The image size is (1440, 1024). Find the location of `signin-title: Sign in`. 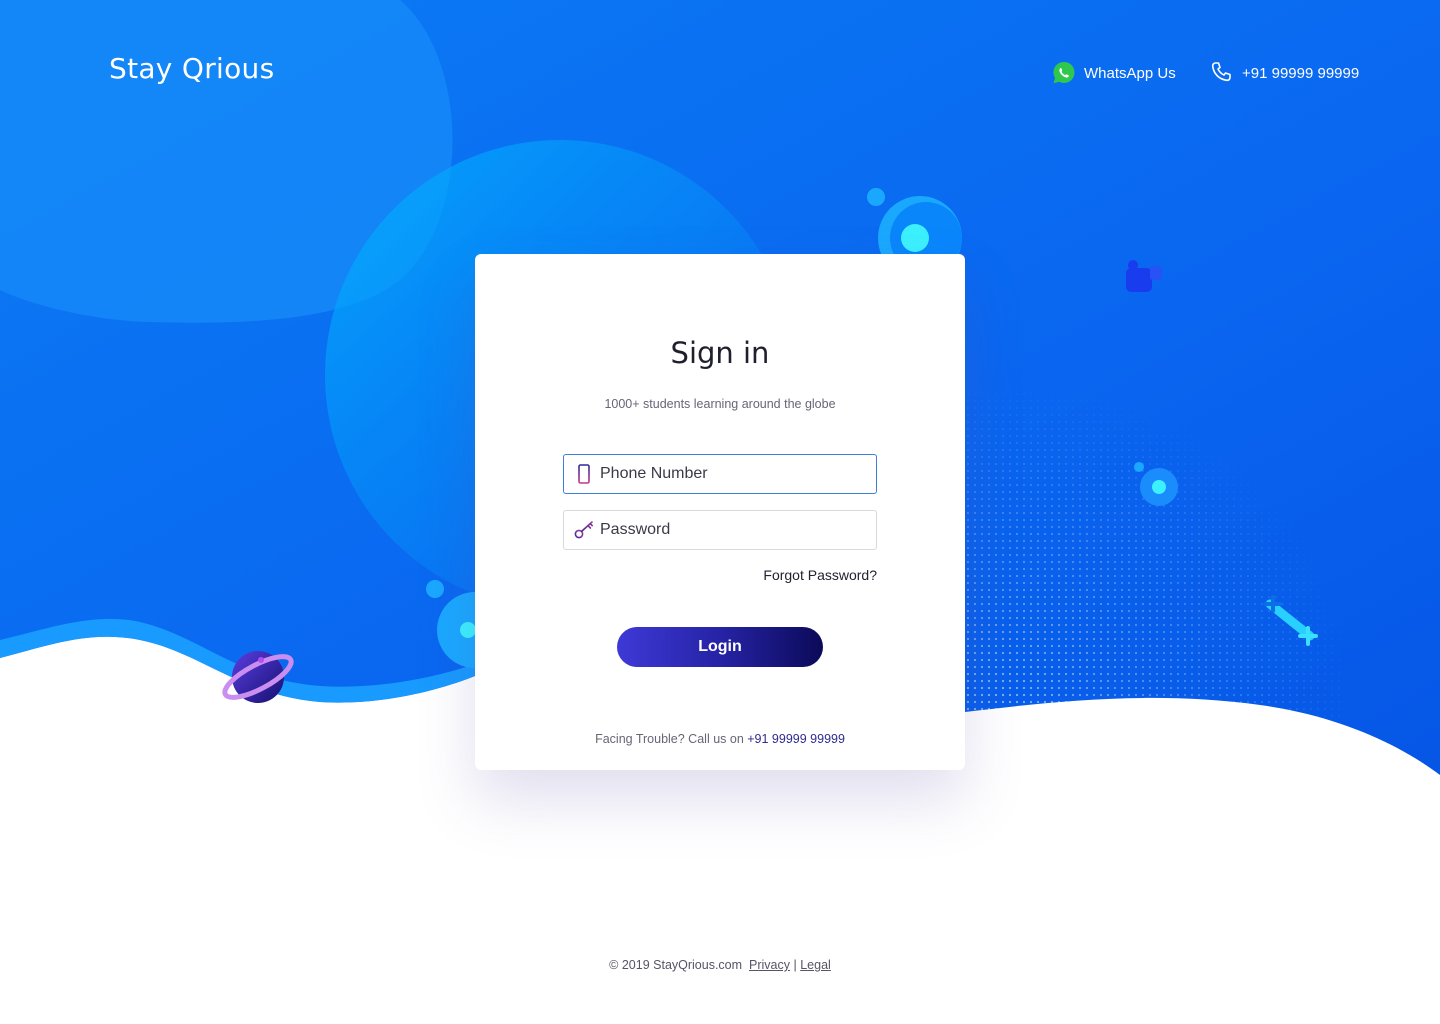

signin-title: Sign in is located at coordinates (720, 353).